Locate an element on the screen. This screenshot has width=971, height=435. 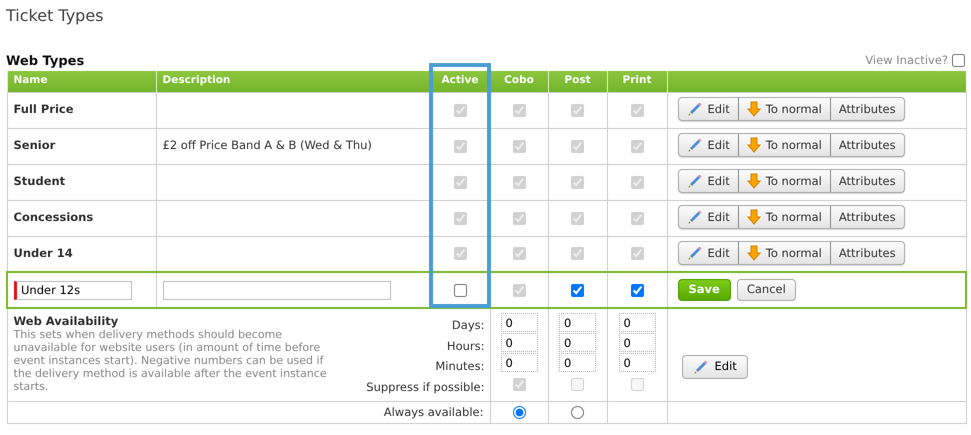
always-available-label: Always available: is located at coordinates (434, 411).